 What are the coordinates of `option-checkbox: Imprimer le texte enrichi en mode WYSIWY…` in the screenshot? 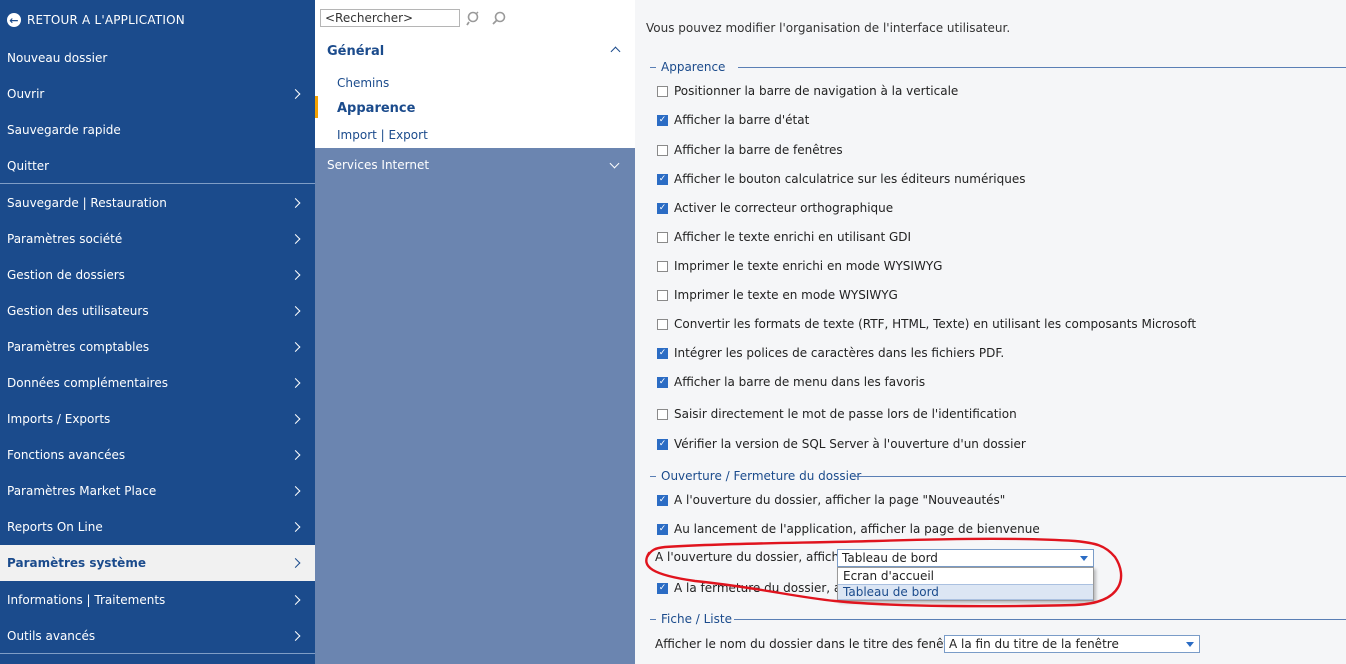 It's located at (799, 266).